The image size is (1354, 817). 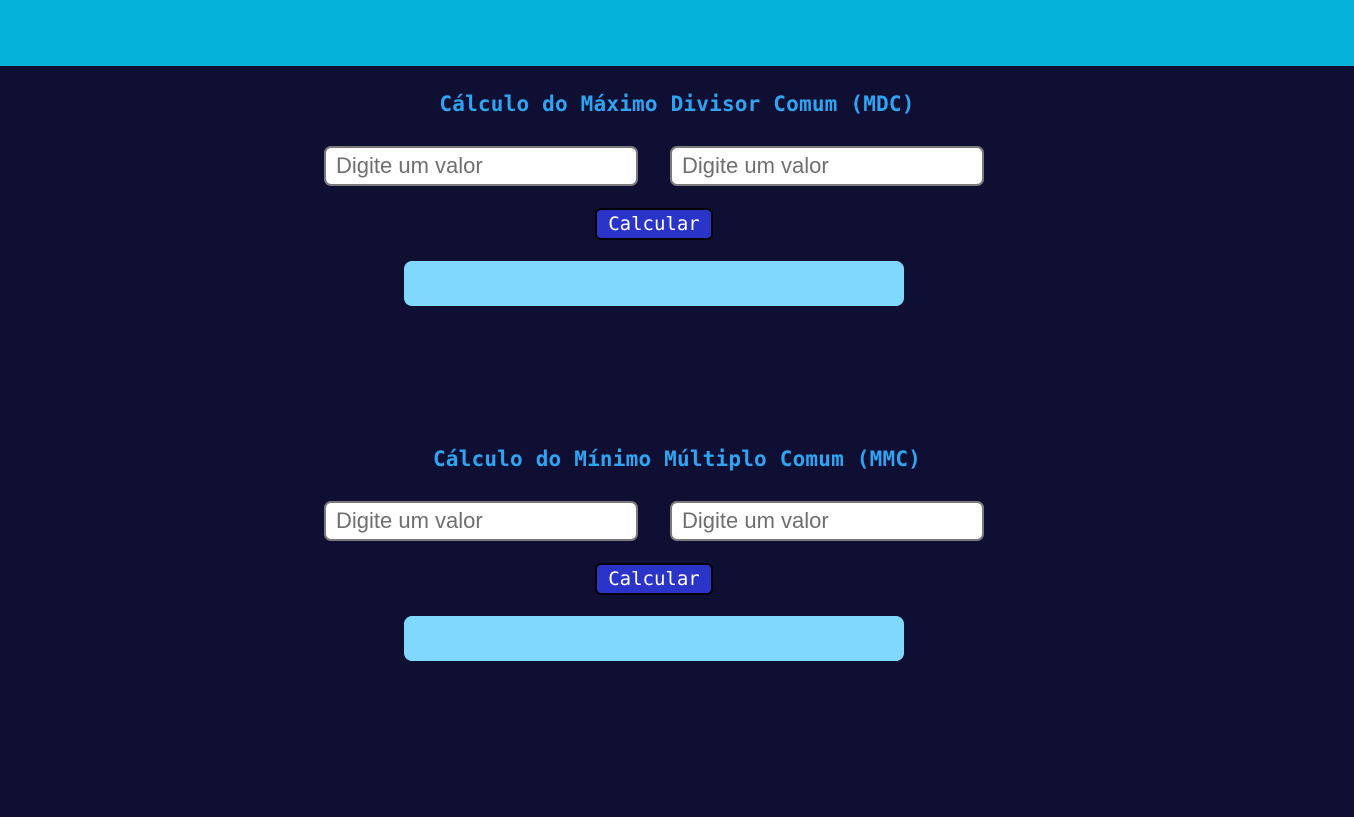 What do you see at coordinates (654, 638) in the screenshot?
I see `mmc-result-box` at bounding box center [654, 638].